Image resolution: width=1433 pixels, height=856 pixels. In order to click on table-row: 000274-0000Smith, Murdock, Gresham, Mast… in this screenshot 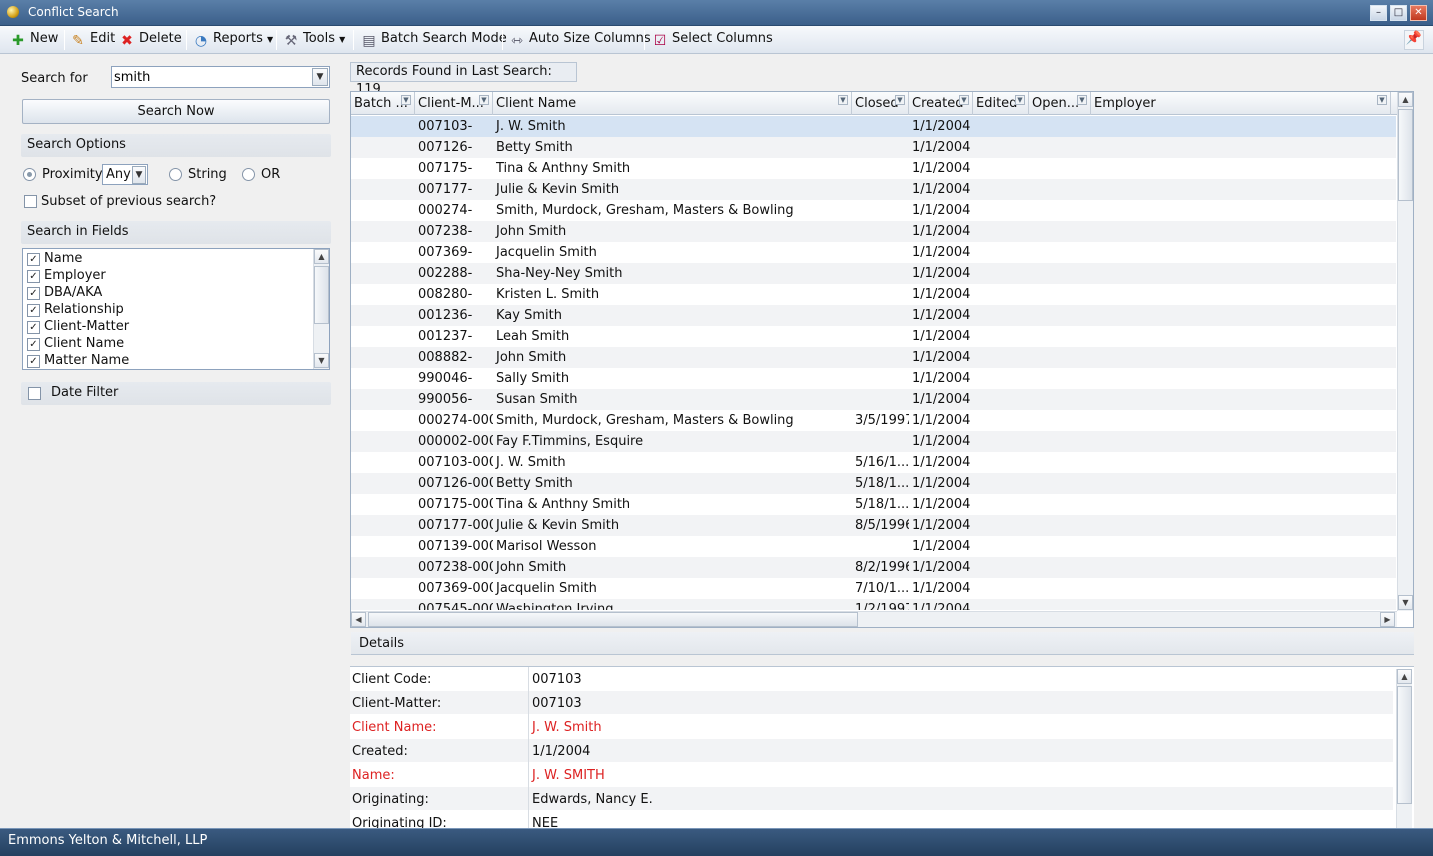, I will do `click(873, 420)`.